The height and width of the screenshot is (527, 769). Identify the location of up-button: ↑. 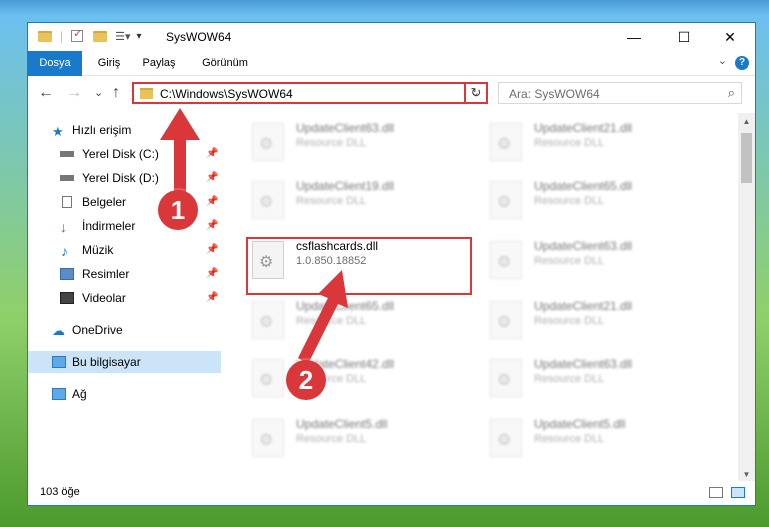
(116, 93).